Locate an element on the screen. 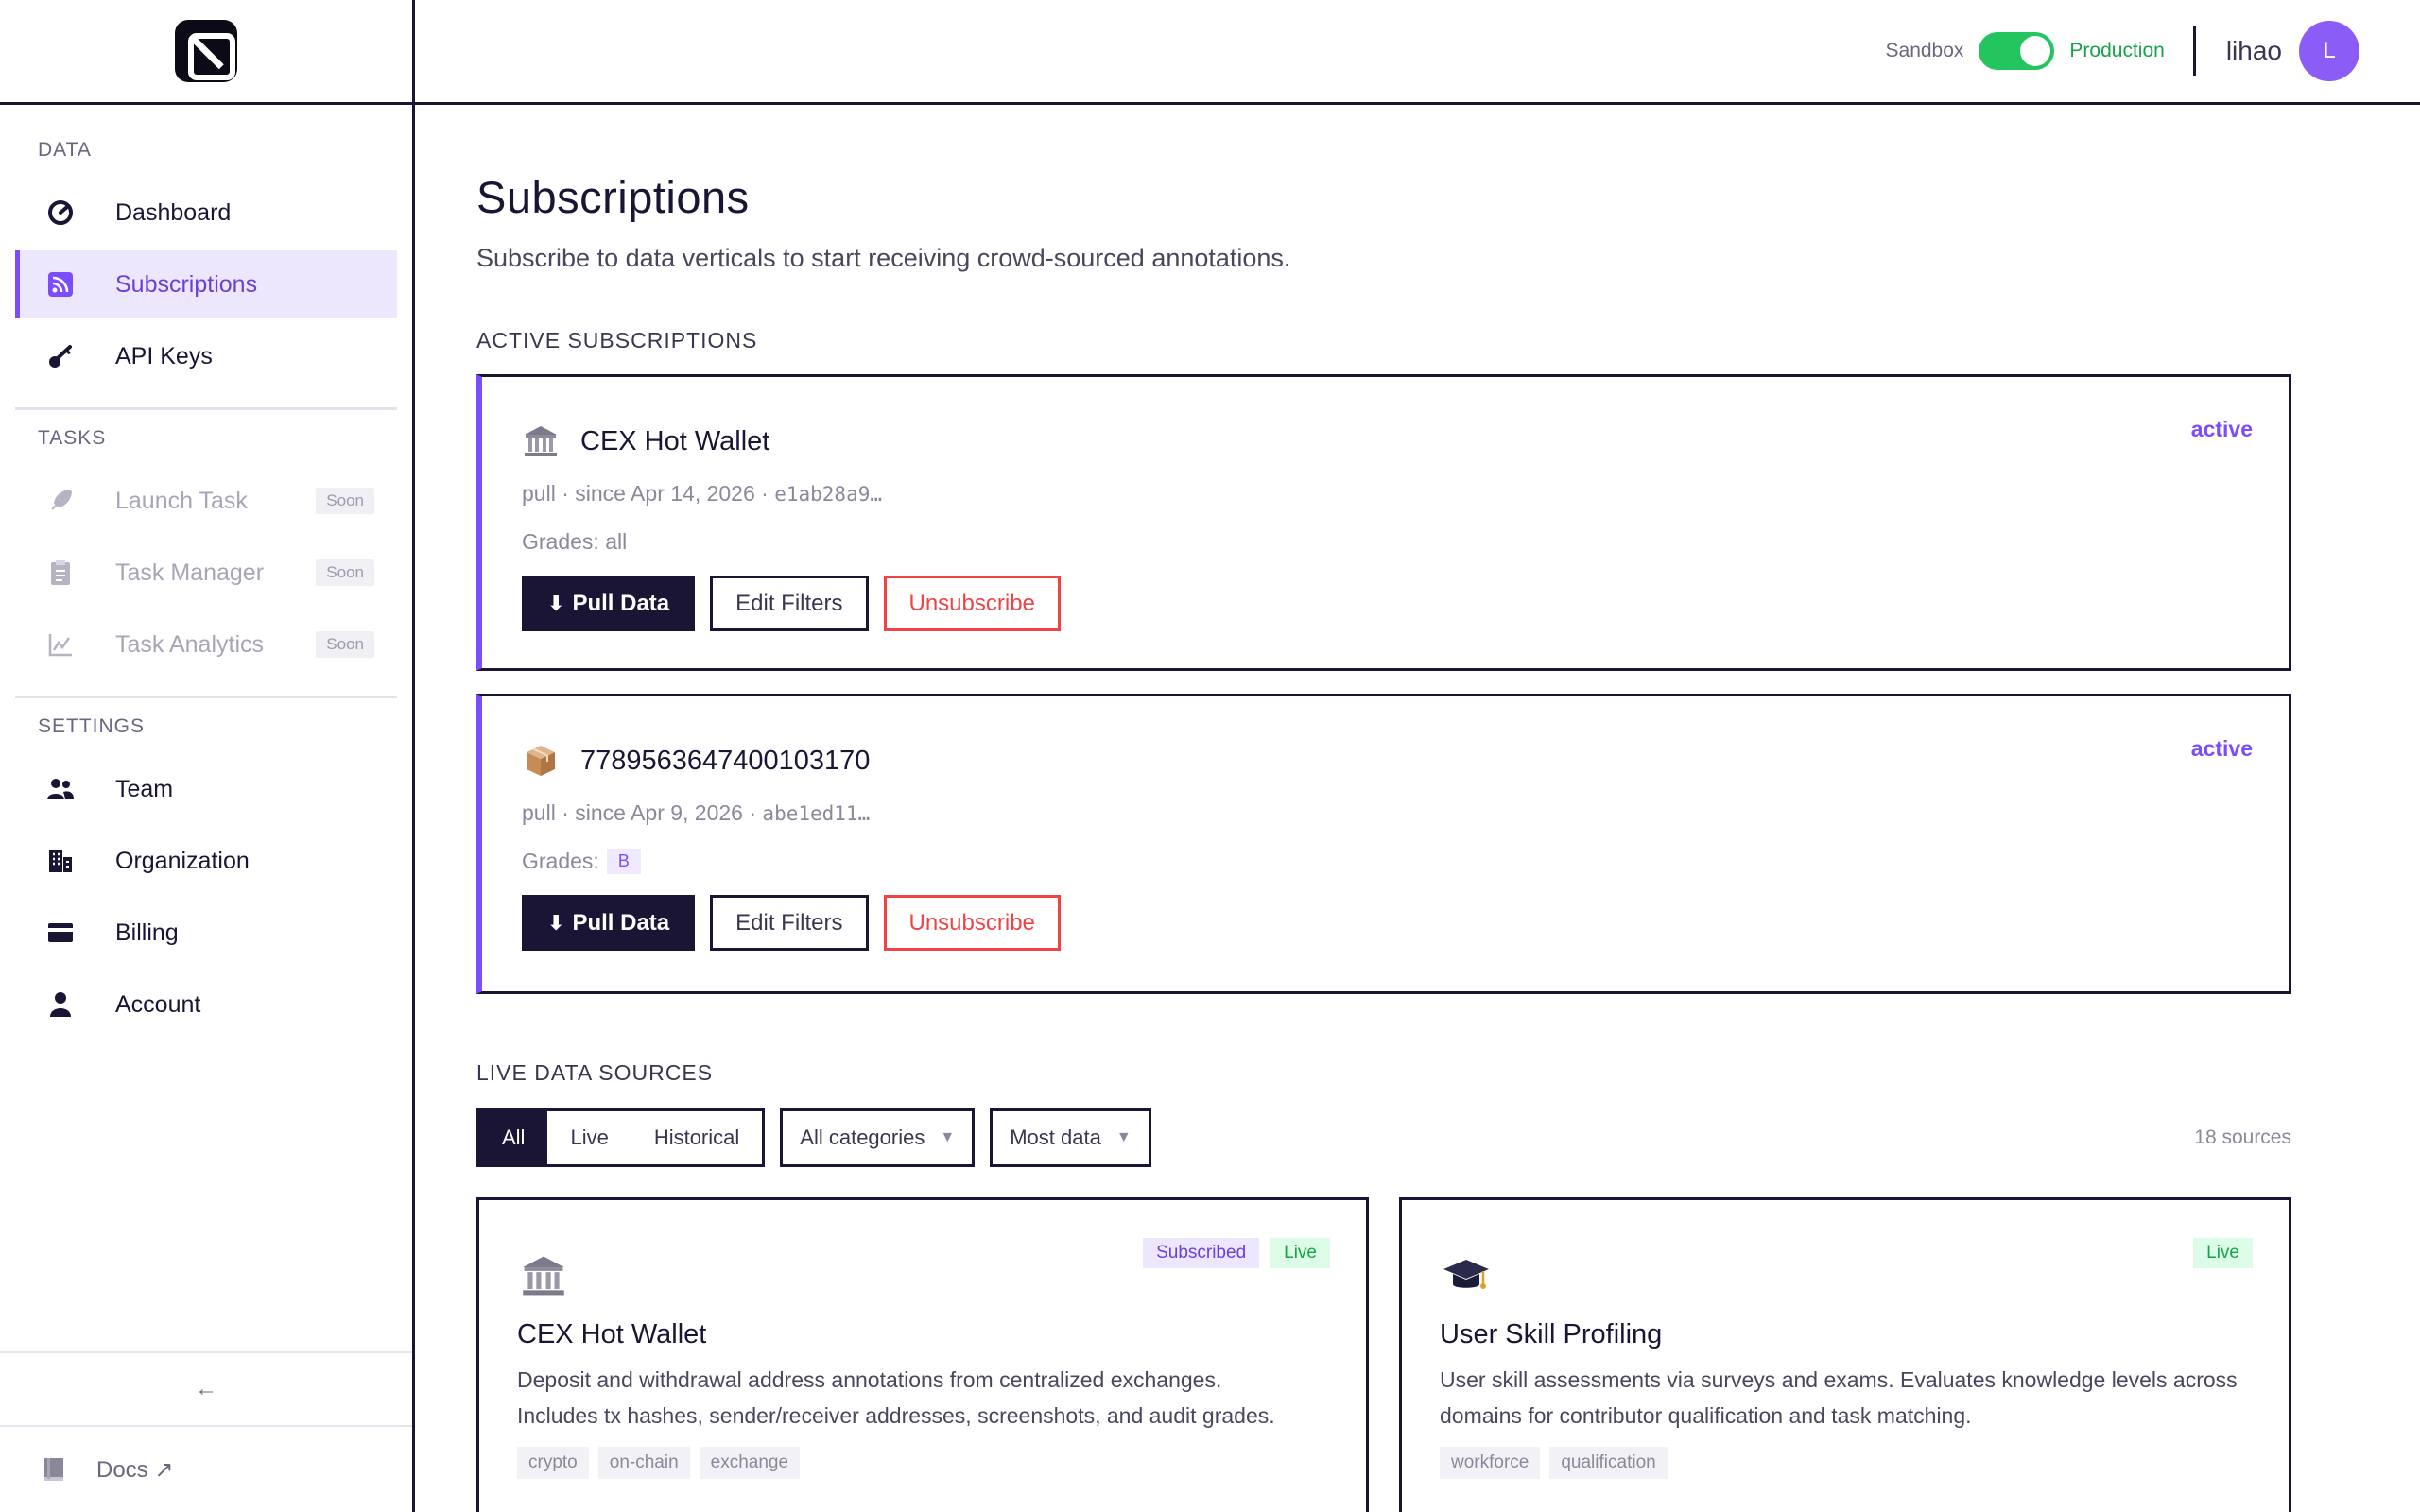 The image size is (2420, 1512). subscription-name: 7789563647400103170 is located at coordinates (725, 760).